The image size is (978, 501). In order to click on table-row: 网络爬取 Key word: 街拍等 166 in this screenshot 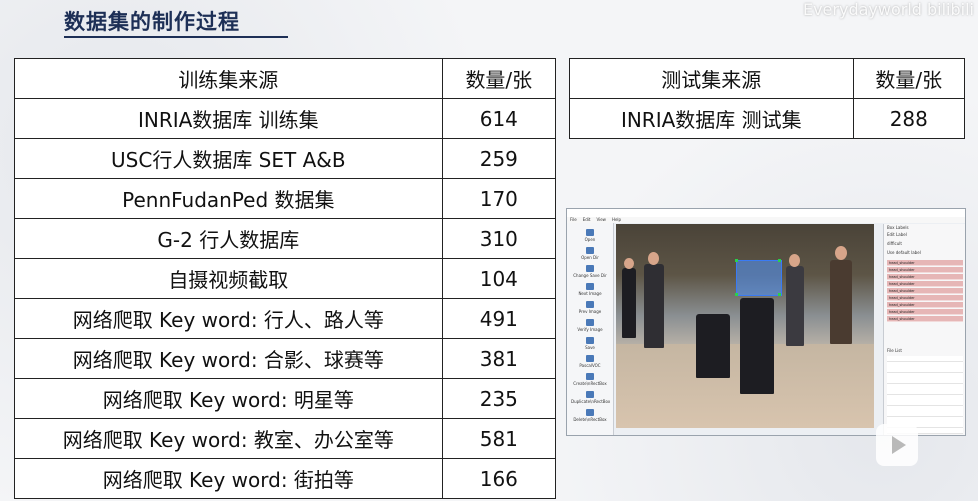, I will do `click(285, 478)`.